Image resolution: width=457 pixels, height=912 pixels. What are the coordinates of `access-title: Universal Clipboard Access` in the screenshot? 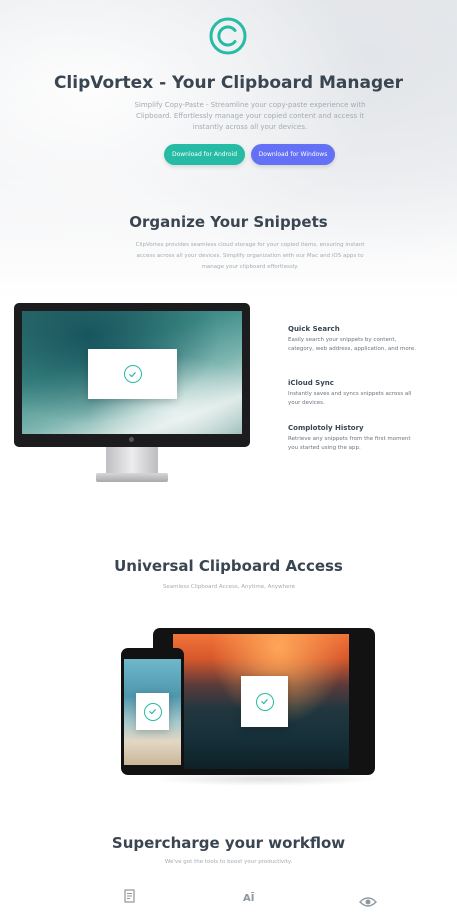 It's located at (228, 566).